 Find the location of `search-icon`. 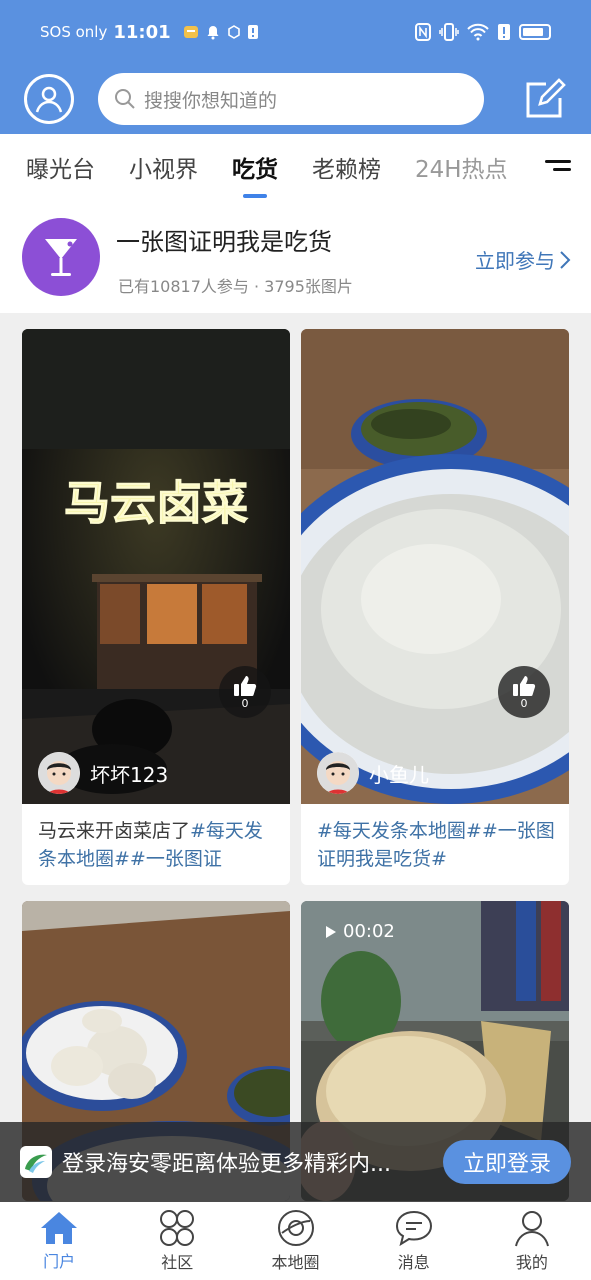

search-icon is located at coordinates (125, 99).